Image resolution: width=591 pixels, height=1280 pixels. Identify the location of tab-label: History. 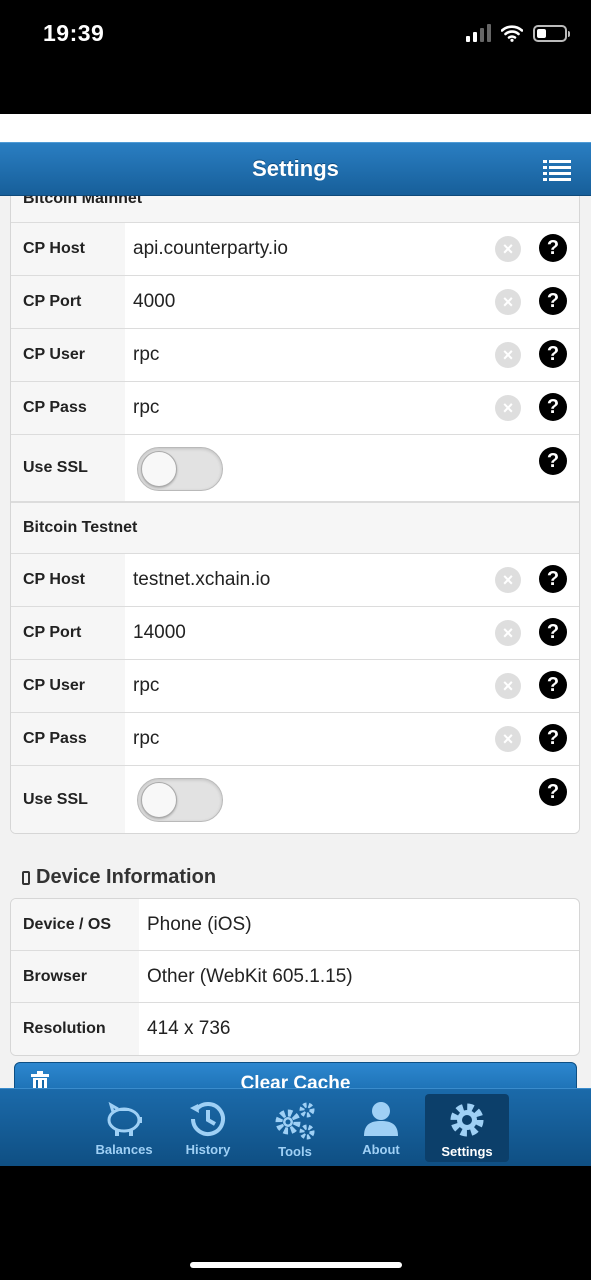
(208, 1149).